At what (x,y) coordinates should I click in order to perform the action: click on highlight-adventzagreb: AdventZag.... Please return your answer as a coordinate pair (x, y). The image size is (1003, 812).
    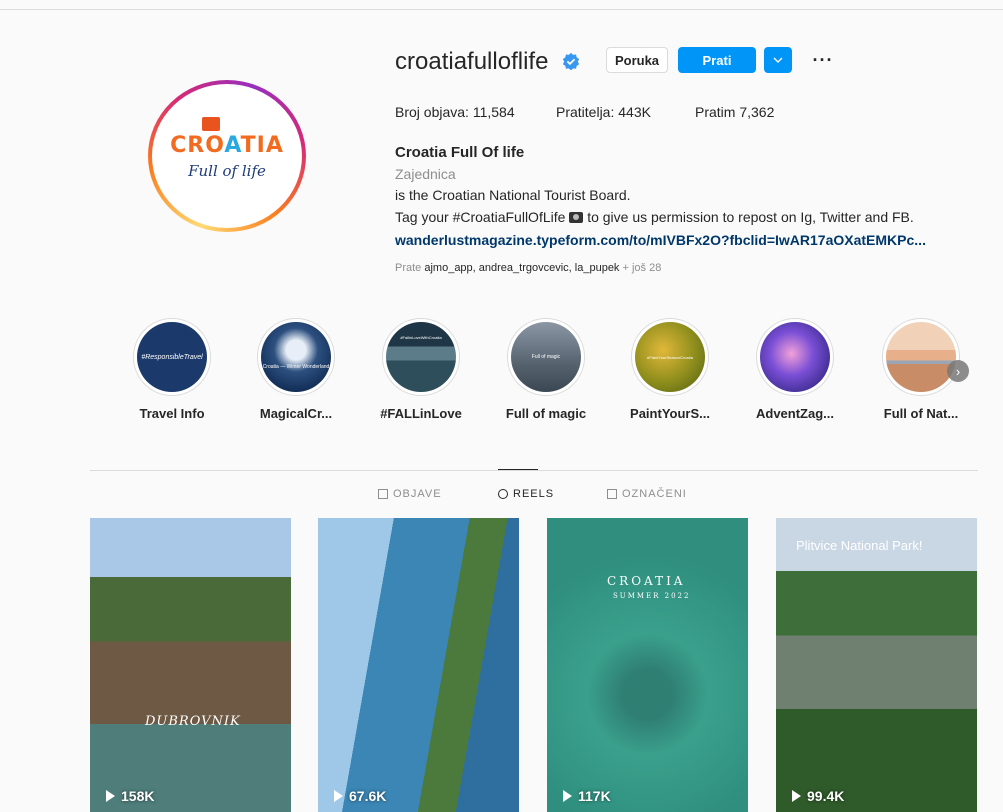
    Looking at the image, I should click on (795, 369).